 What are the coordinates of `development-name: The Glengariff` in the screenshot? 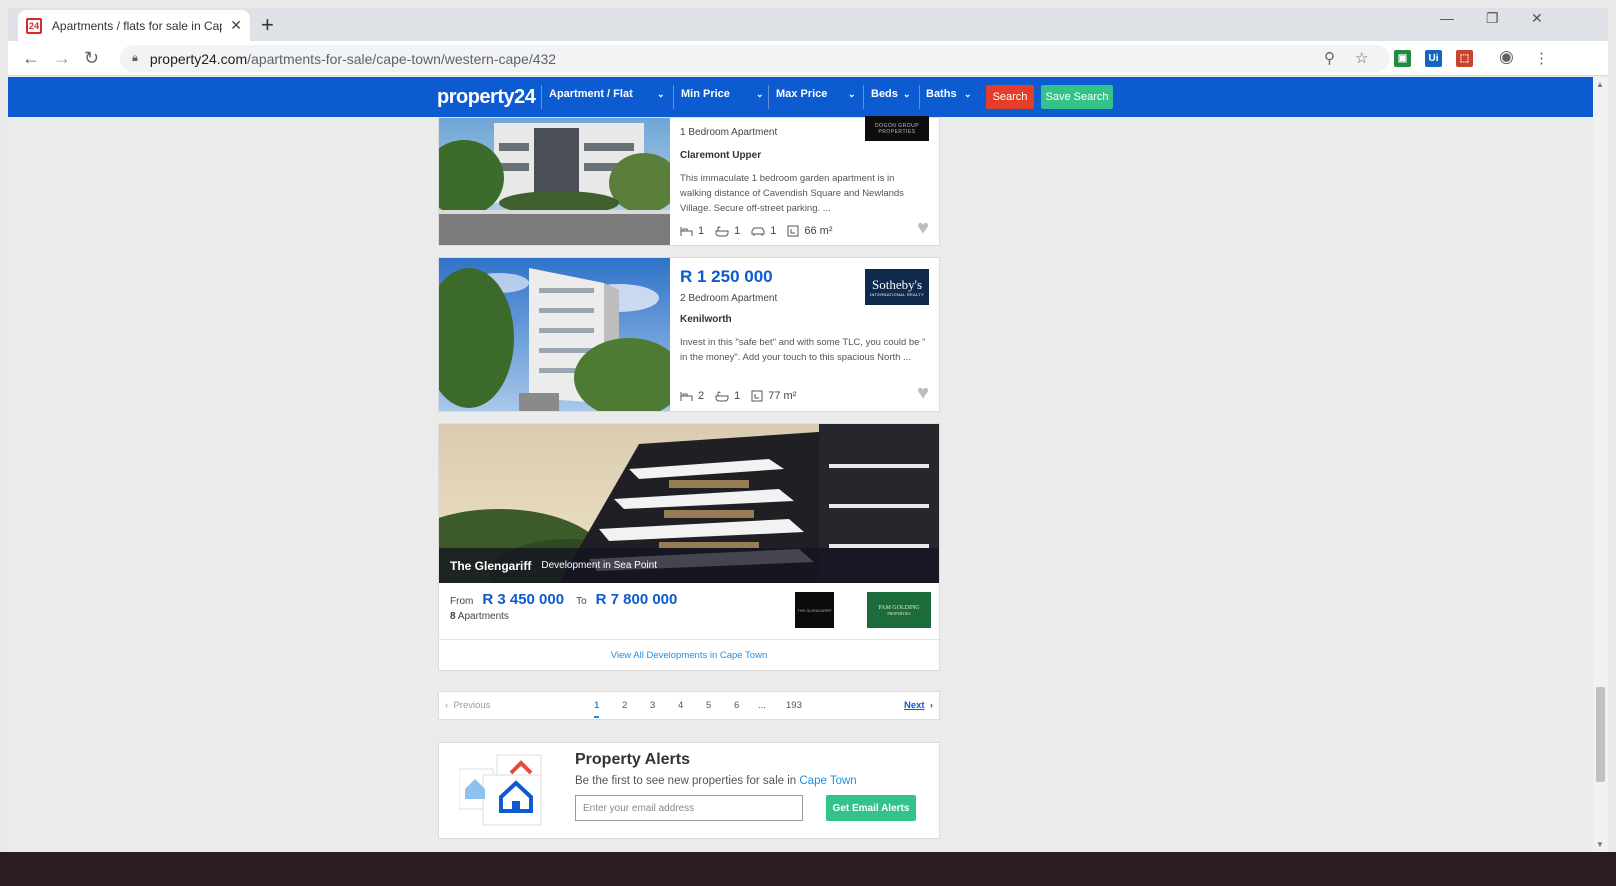 It's located at (490, 566).